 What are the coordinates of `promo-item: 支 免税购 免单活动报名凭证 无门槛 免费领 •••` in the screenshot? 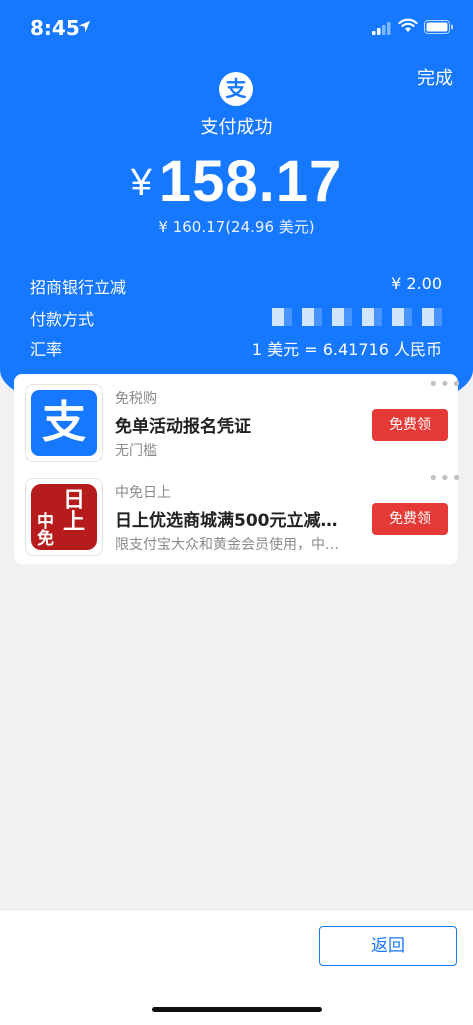 It's located at (238, 418).